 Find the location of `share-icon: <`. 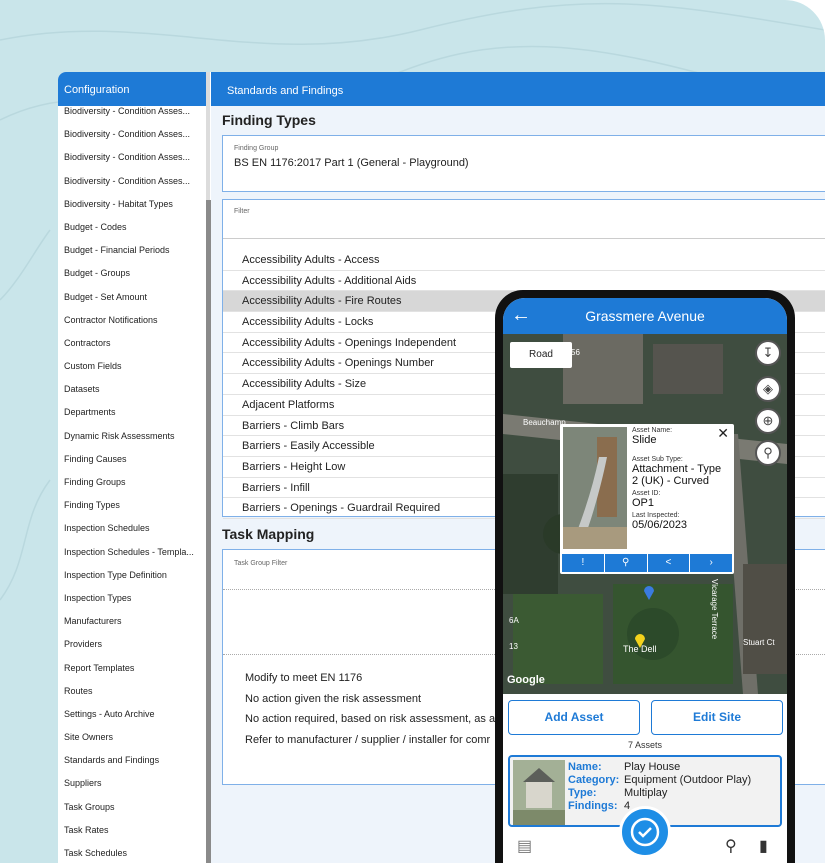

share-icon: < is located at coordinates (668, 563).